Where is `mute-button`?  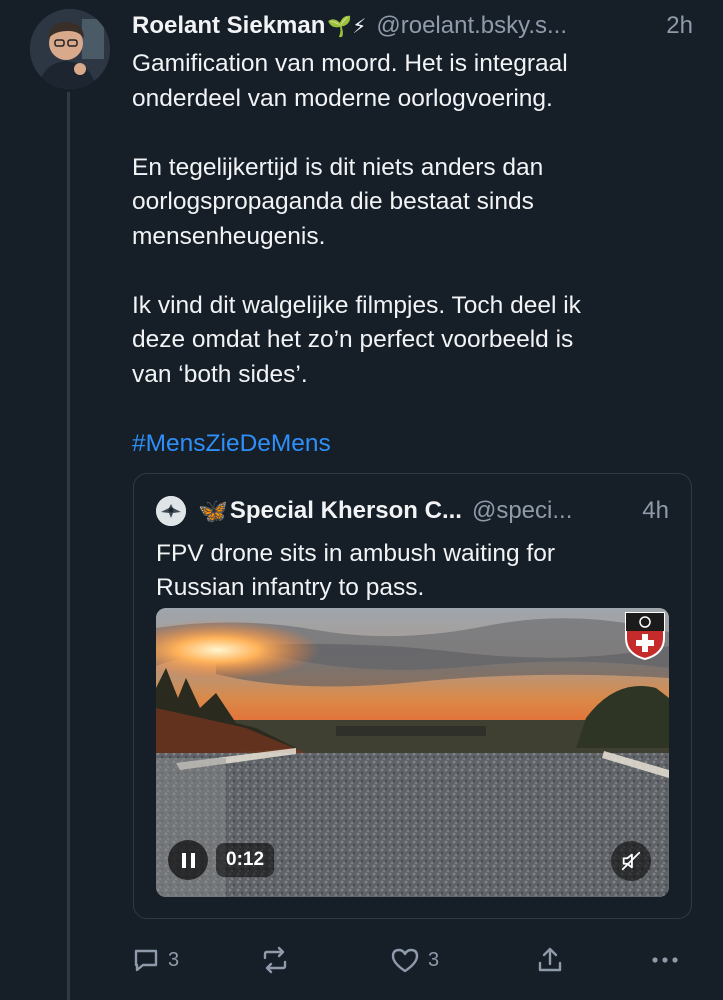
mute-button is located at coordinates (631, 861).